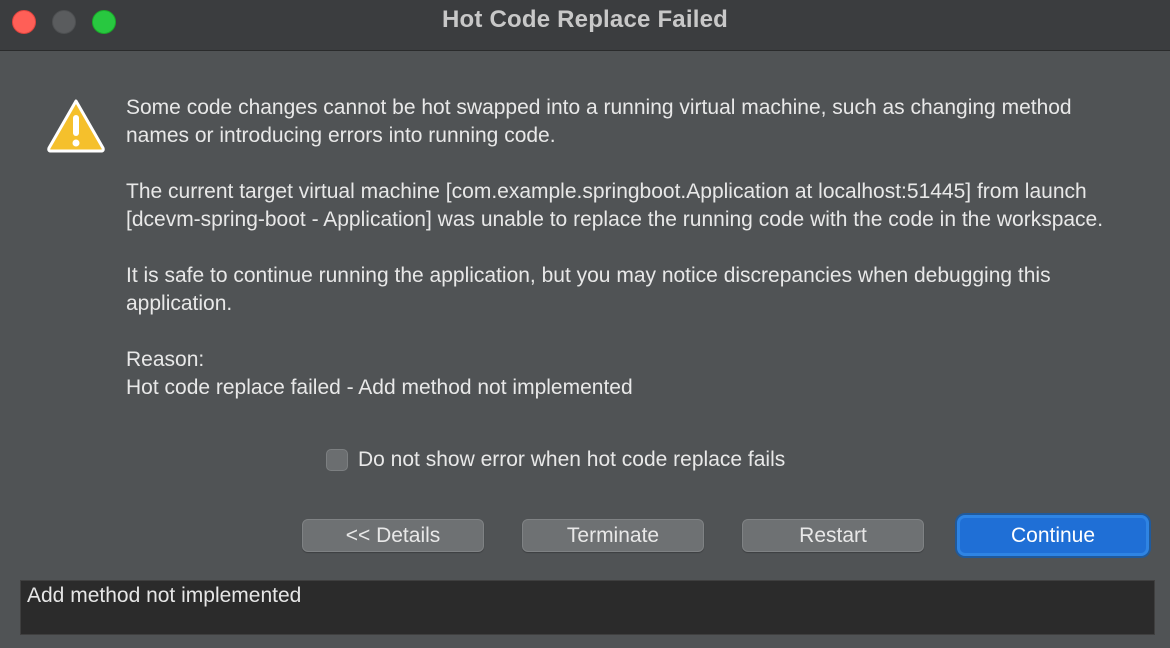  What do you see at coordinates (833, 535) in the screenshot?
I see `restart-button: Restart` at bounding box center [833, 535].